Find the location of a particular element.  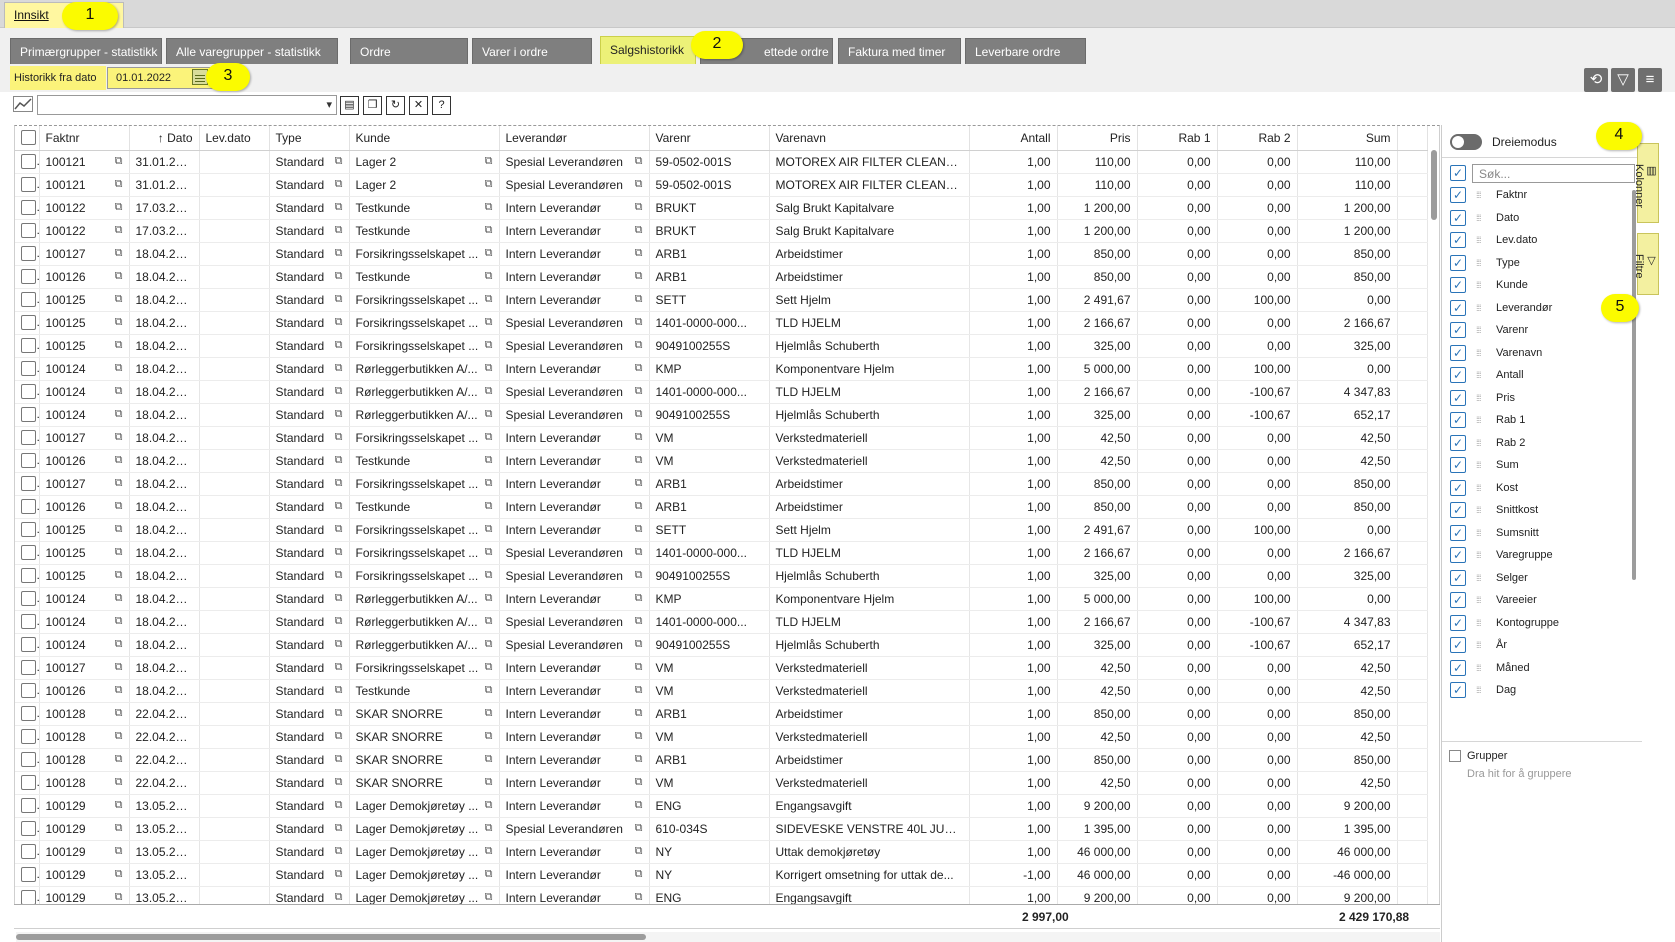

filter-icon: ▽ is located at coordinates (1623, 80).